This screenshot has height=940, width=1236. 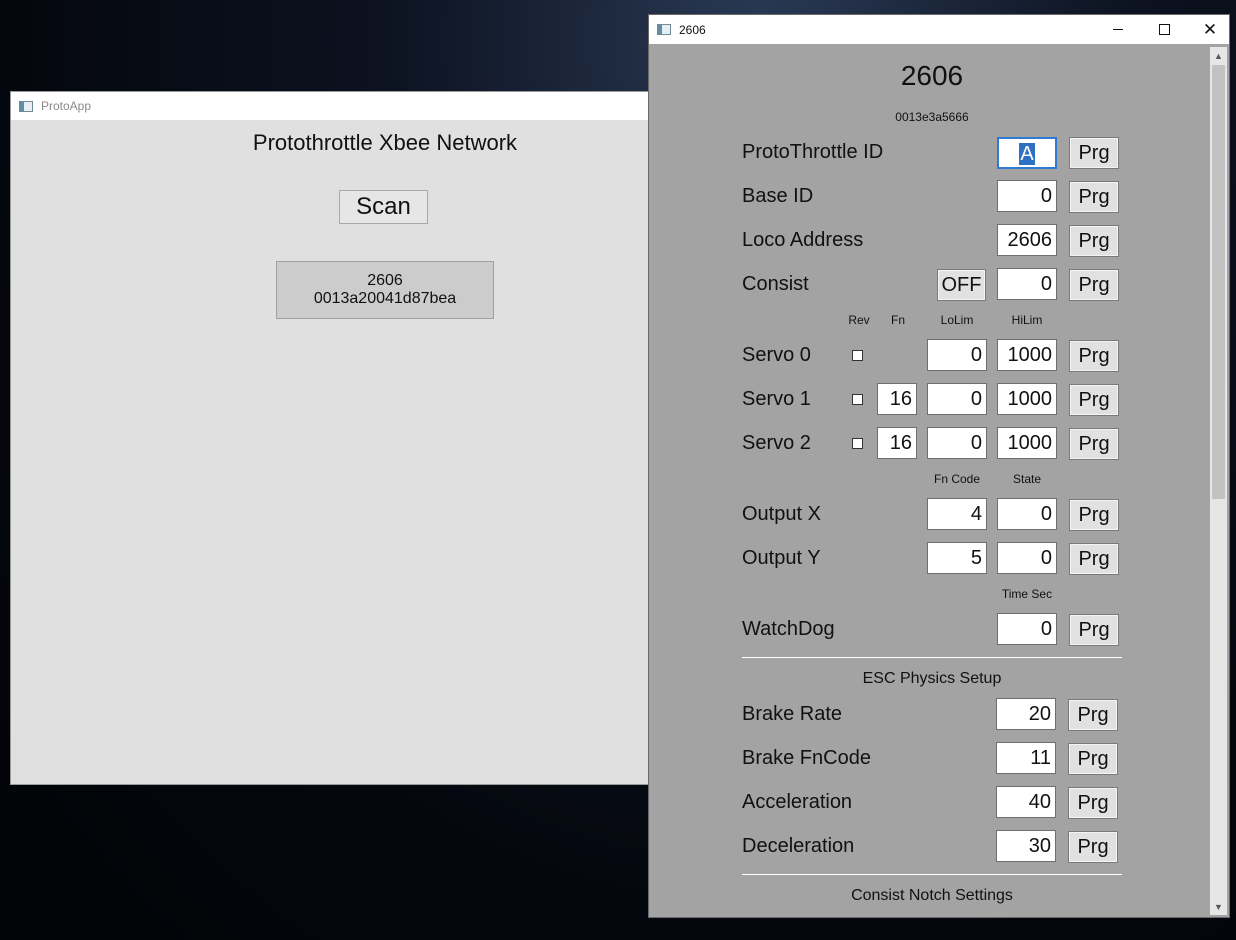 What do you see at coordinates (897, 320) in the screenshot?
I see `fn-header: Fn` at bounding box center [897, 320].